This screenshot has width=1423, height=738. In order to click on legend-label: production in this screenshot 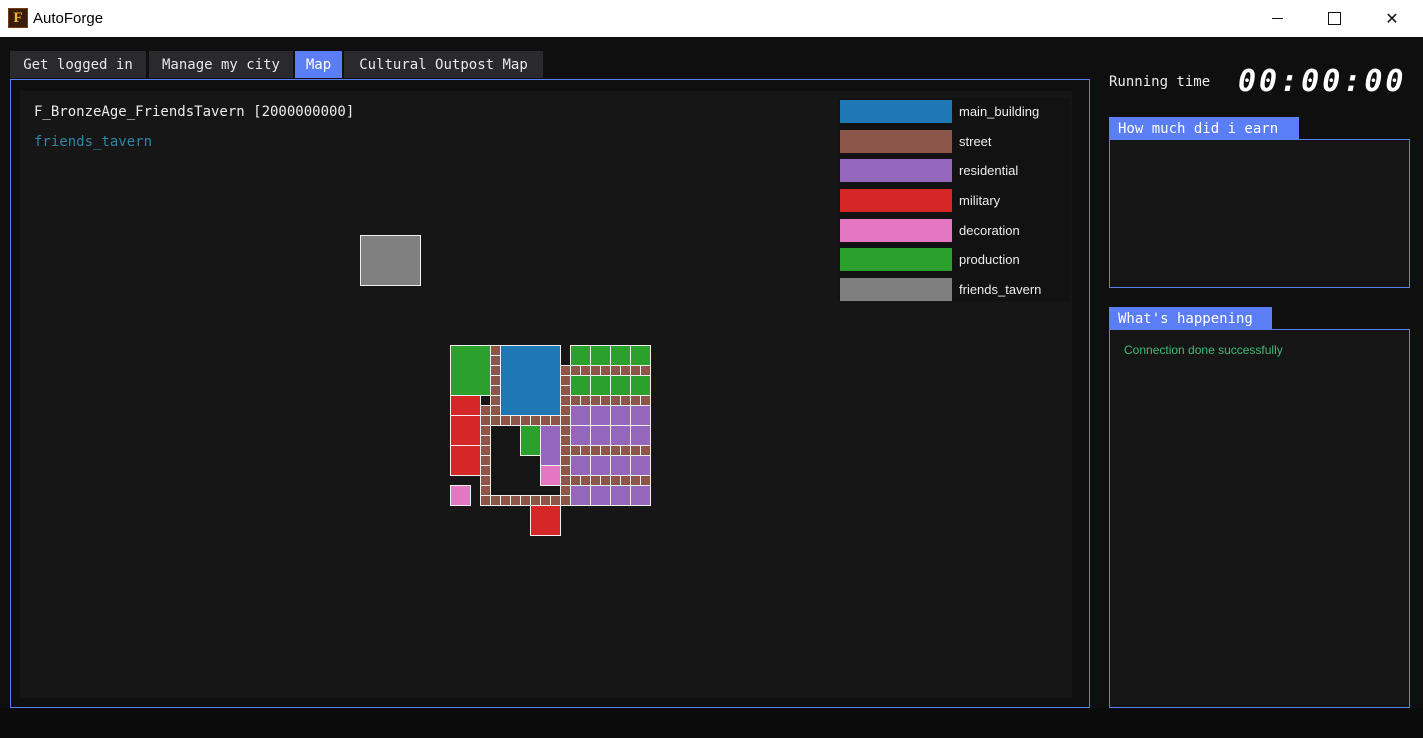, I will do `click(989, 259)`.